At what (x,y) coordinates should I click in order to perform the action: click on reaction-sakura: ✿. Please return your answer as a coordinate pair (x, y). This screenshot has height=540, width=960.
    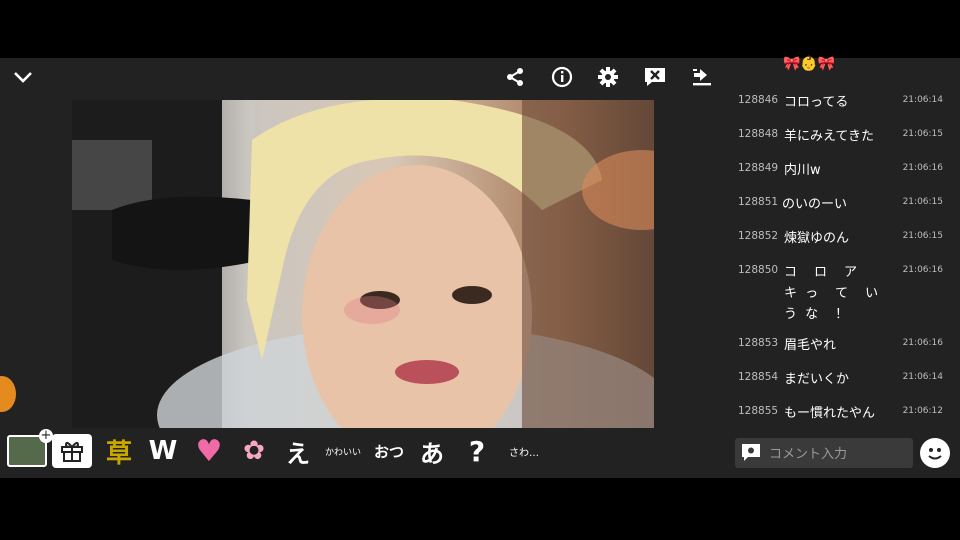
    Looking at the image, I should click on (254, 451).